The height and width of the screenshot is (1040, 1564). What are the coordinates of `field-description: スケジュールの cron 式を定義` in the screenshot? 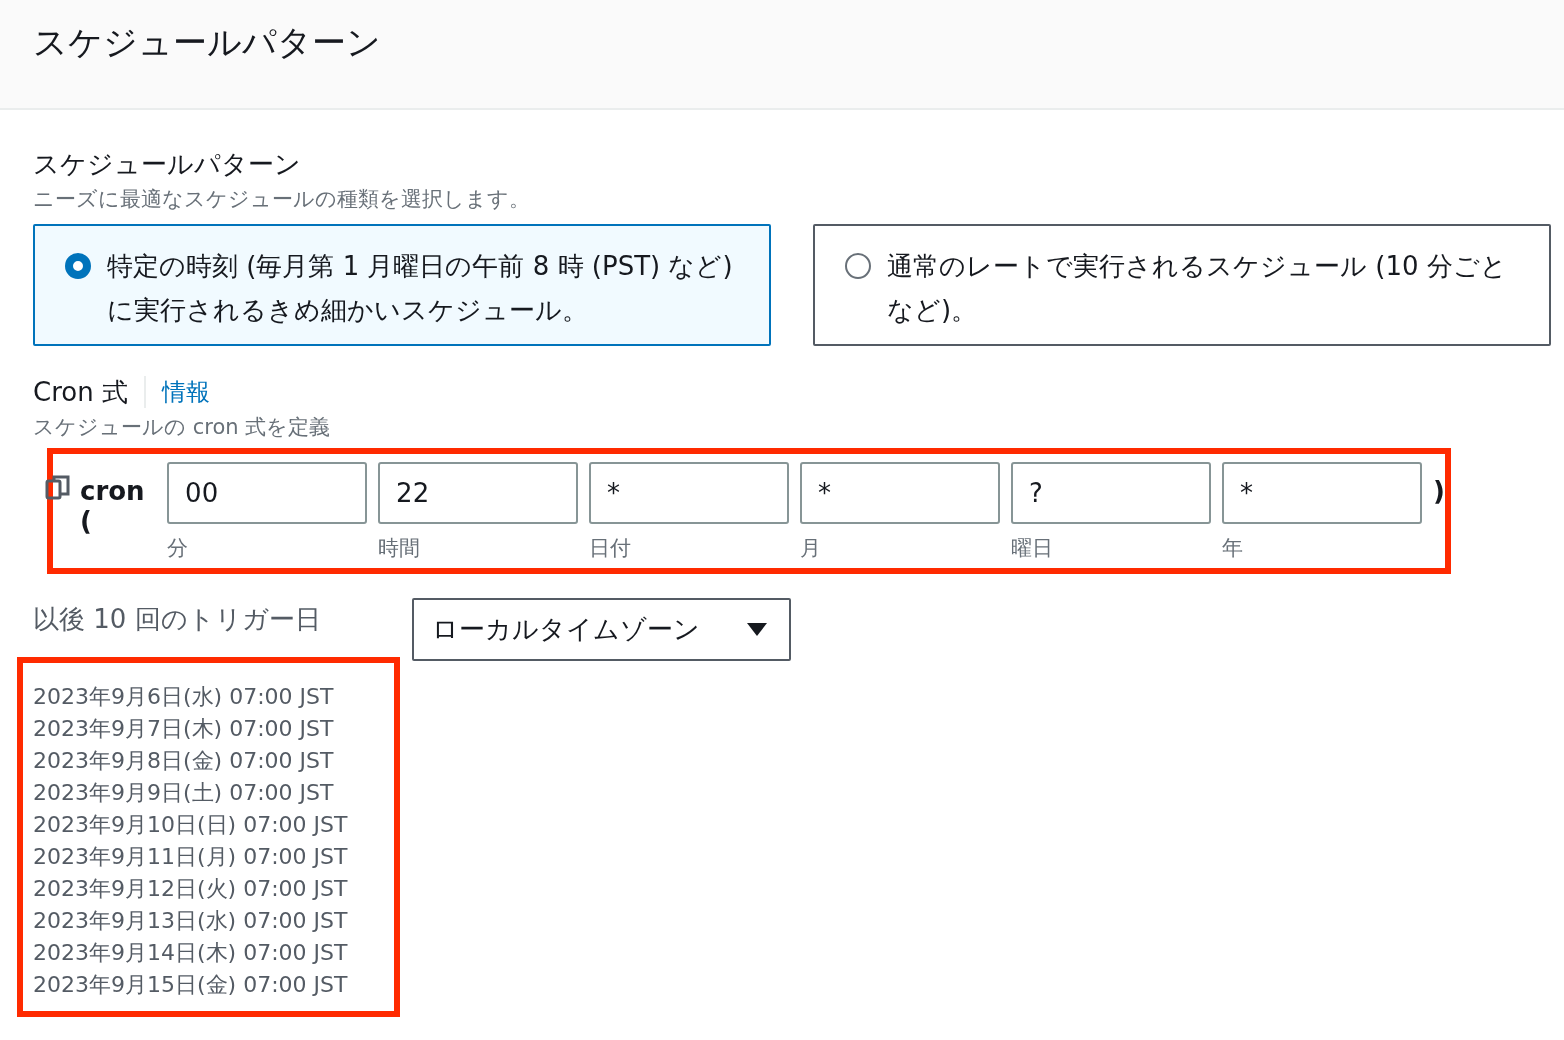 It's located at (182, 427).